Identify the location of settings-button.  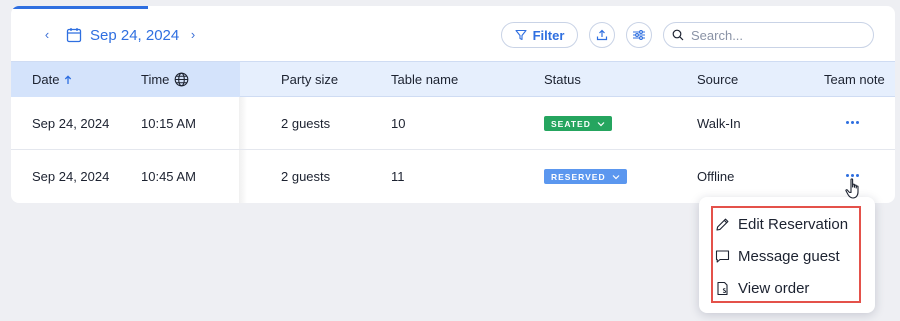
(639, 35).